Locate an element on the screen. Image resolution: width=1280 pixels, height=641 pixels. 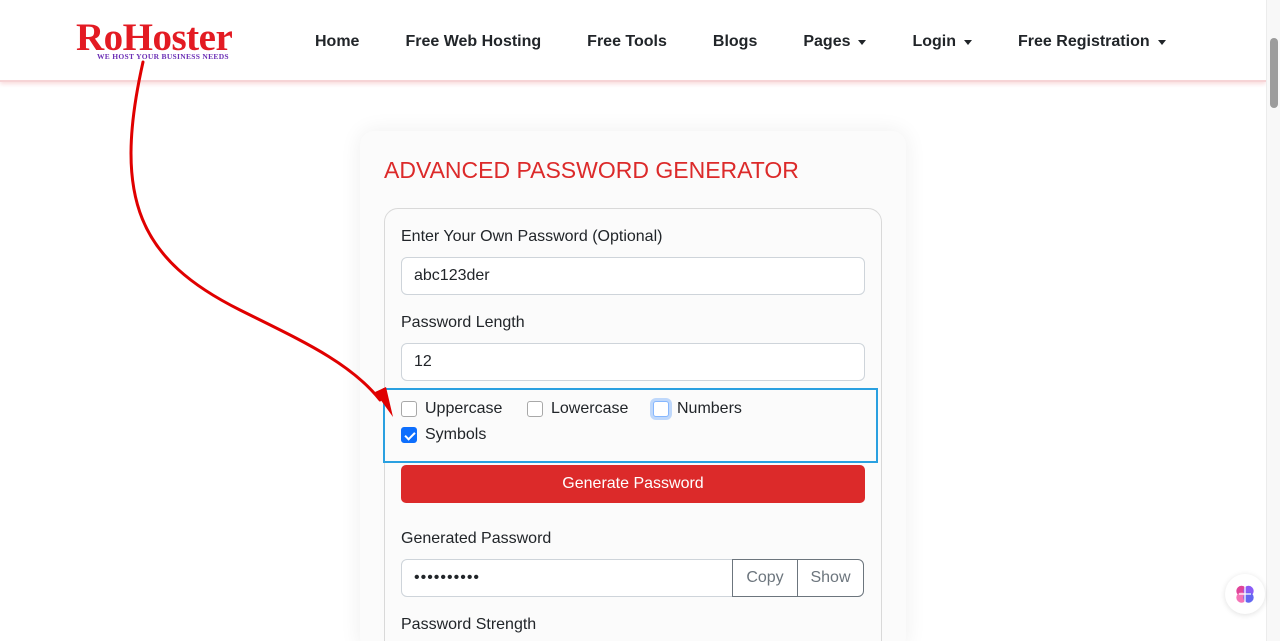
own-password-label: Enter Your Own Password (Optional) is located at coordinates (532, 236).